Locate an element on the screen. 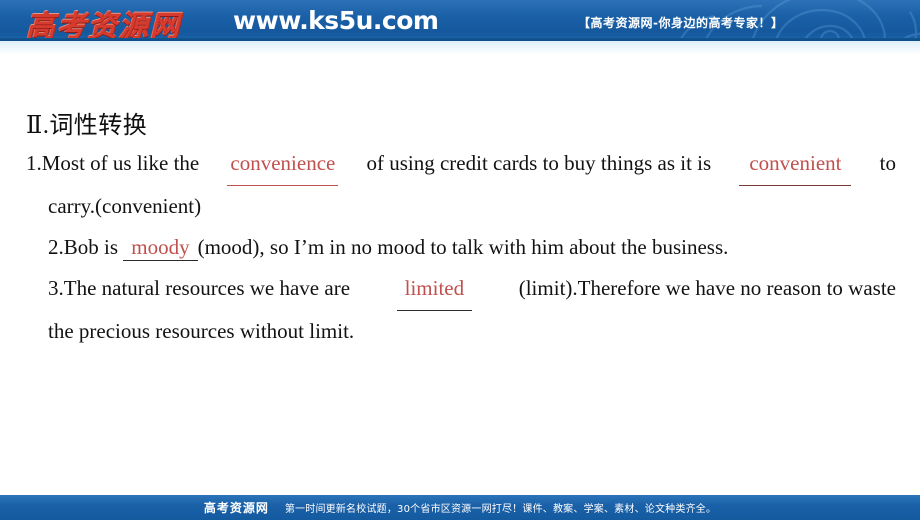  answer-limited: limited is located at coordinates (434, 289).